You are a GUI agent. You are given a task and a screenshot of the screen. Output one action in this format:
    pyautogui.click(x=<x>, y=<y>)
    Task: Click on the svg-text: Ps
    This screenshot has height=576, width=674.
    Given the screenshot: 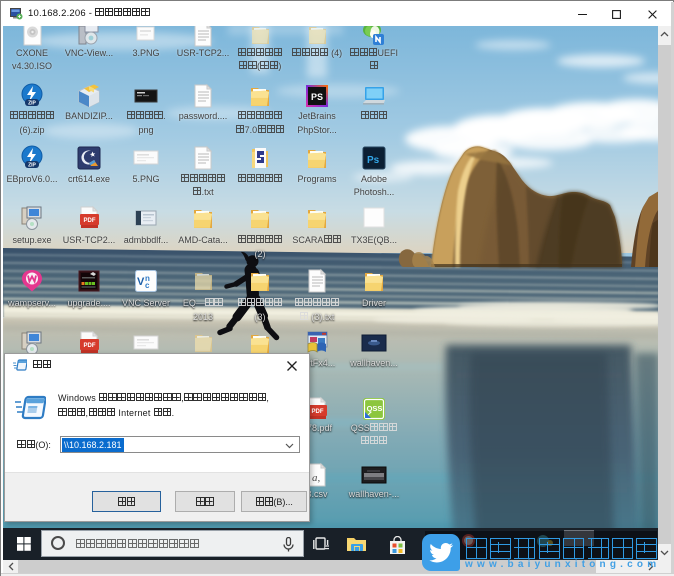 What is the action you would take?
    pyautogui.click(x=373, y=160)
    